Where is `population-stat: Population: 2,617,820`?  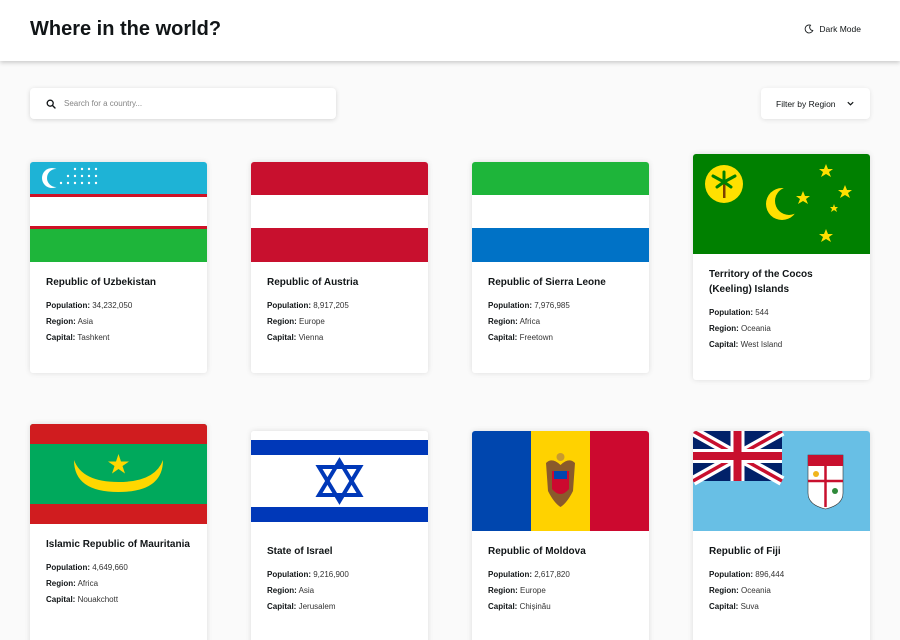
population-stat: Population: 2,617,820 is located at coordinates (560, 575).